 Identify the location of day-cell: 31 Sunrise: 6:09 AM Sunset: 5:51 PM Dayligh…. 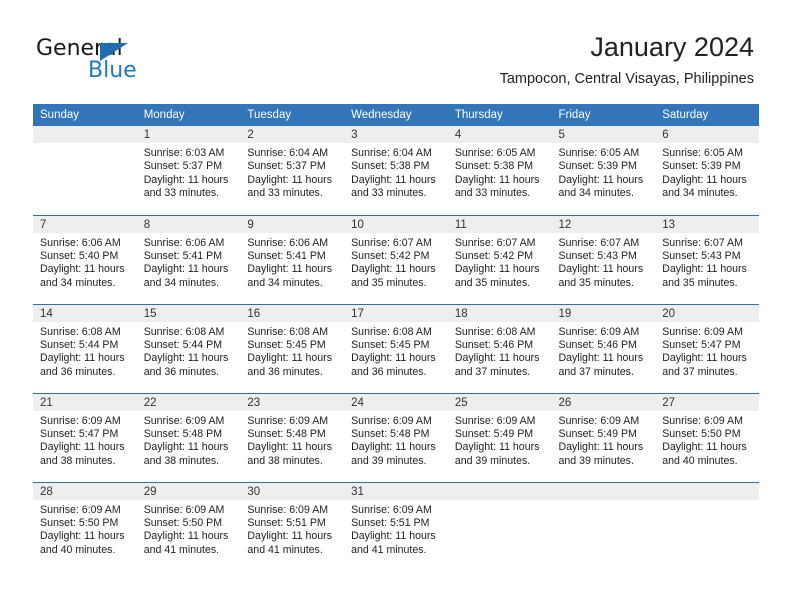
(396, 526).